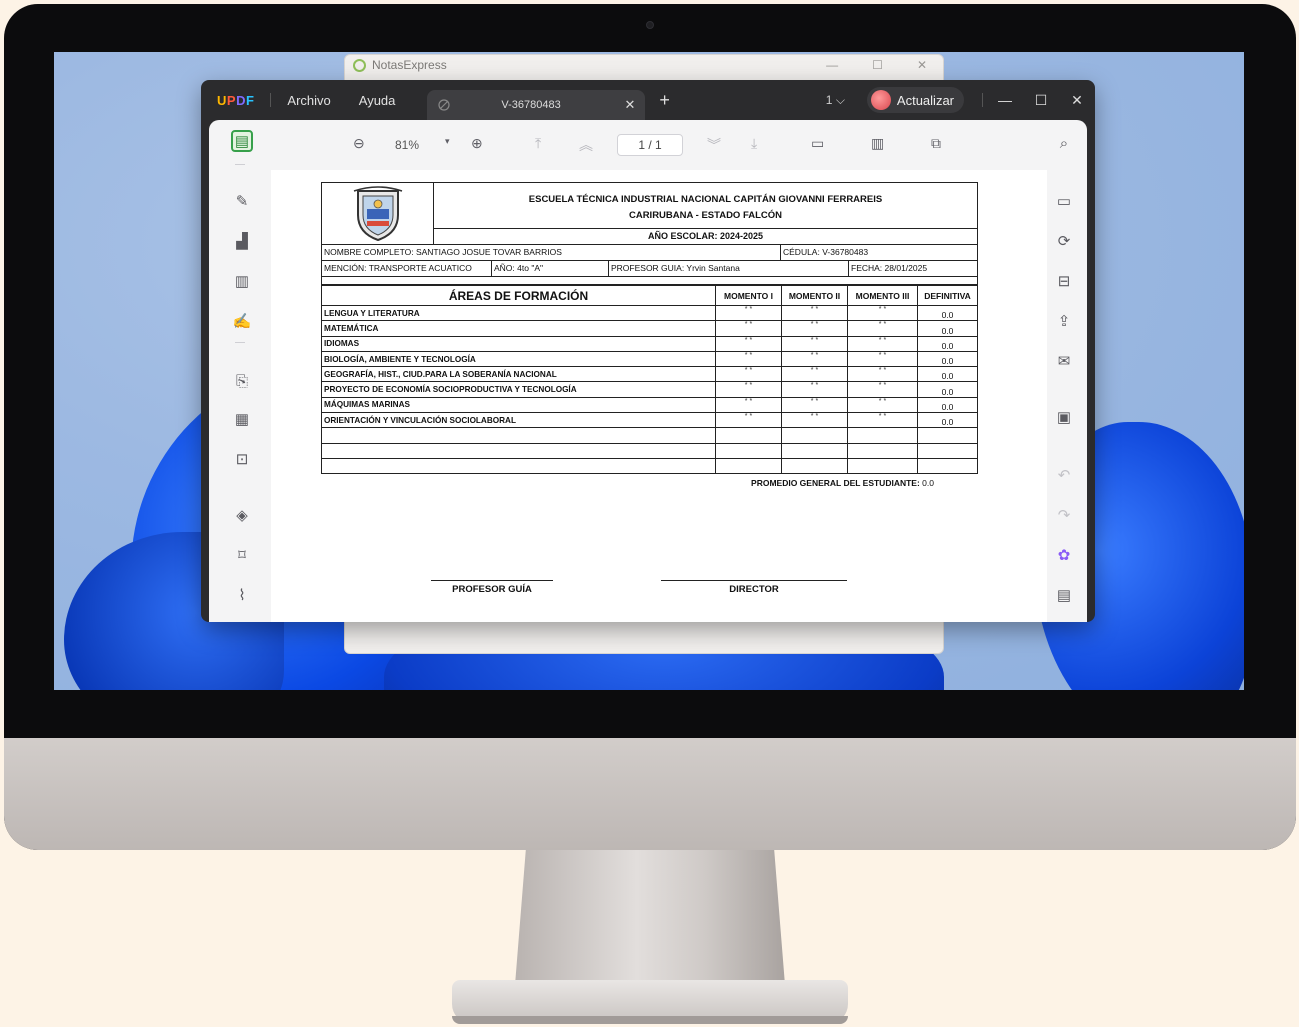  What do you see at coordinates (242, 555) in the screenshot?
I see `bookmark-icon: ⌑` at bounding box center [242, 555].